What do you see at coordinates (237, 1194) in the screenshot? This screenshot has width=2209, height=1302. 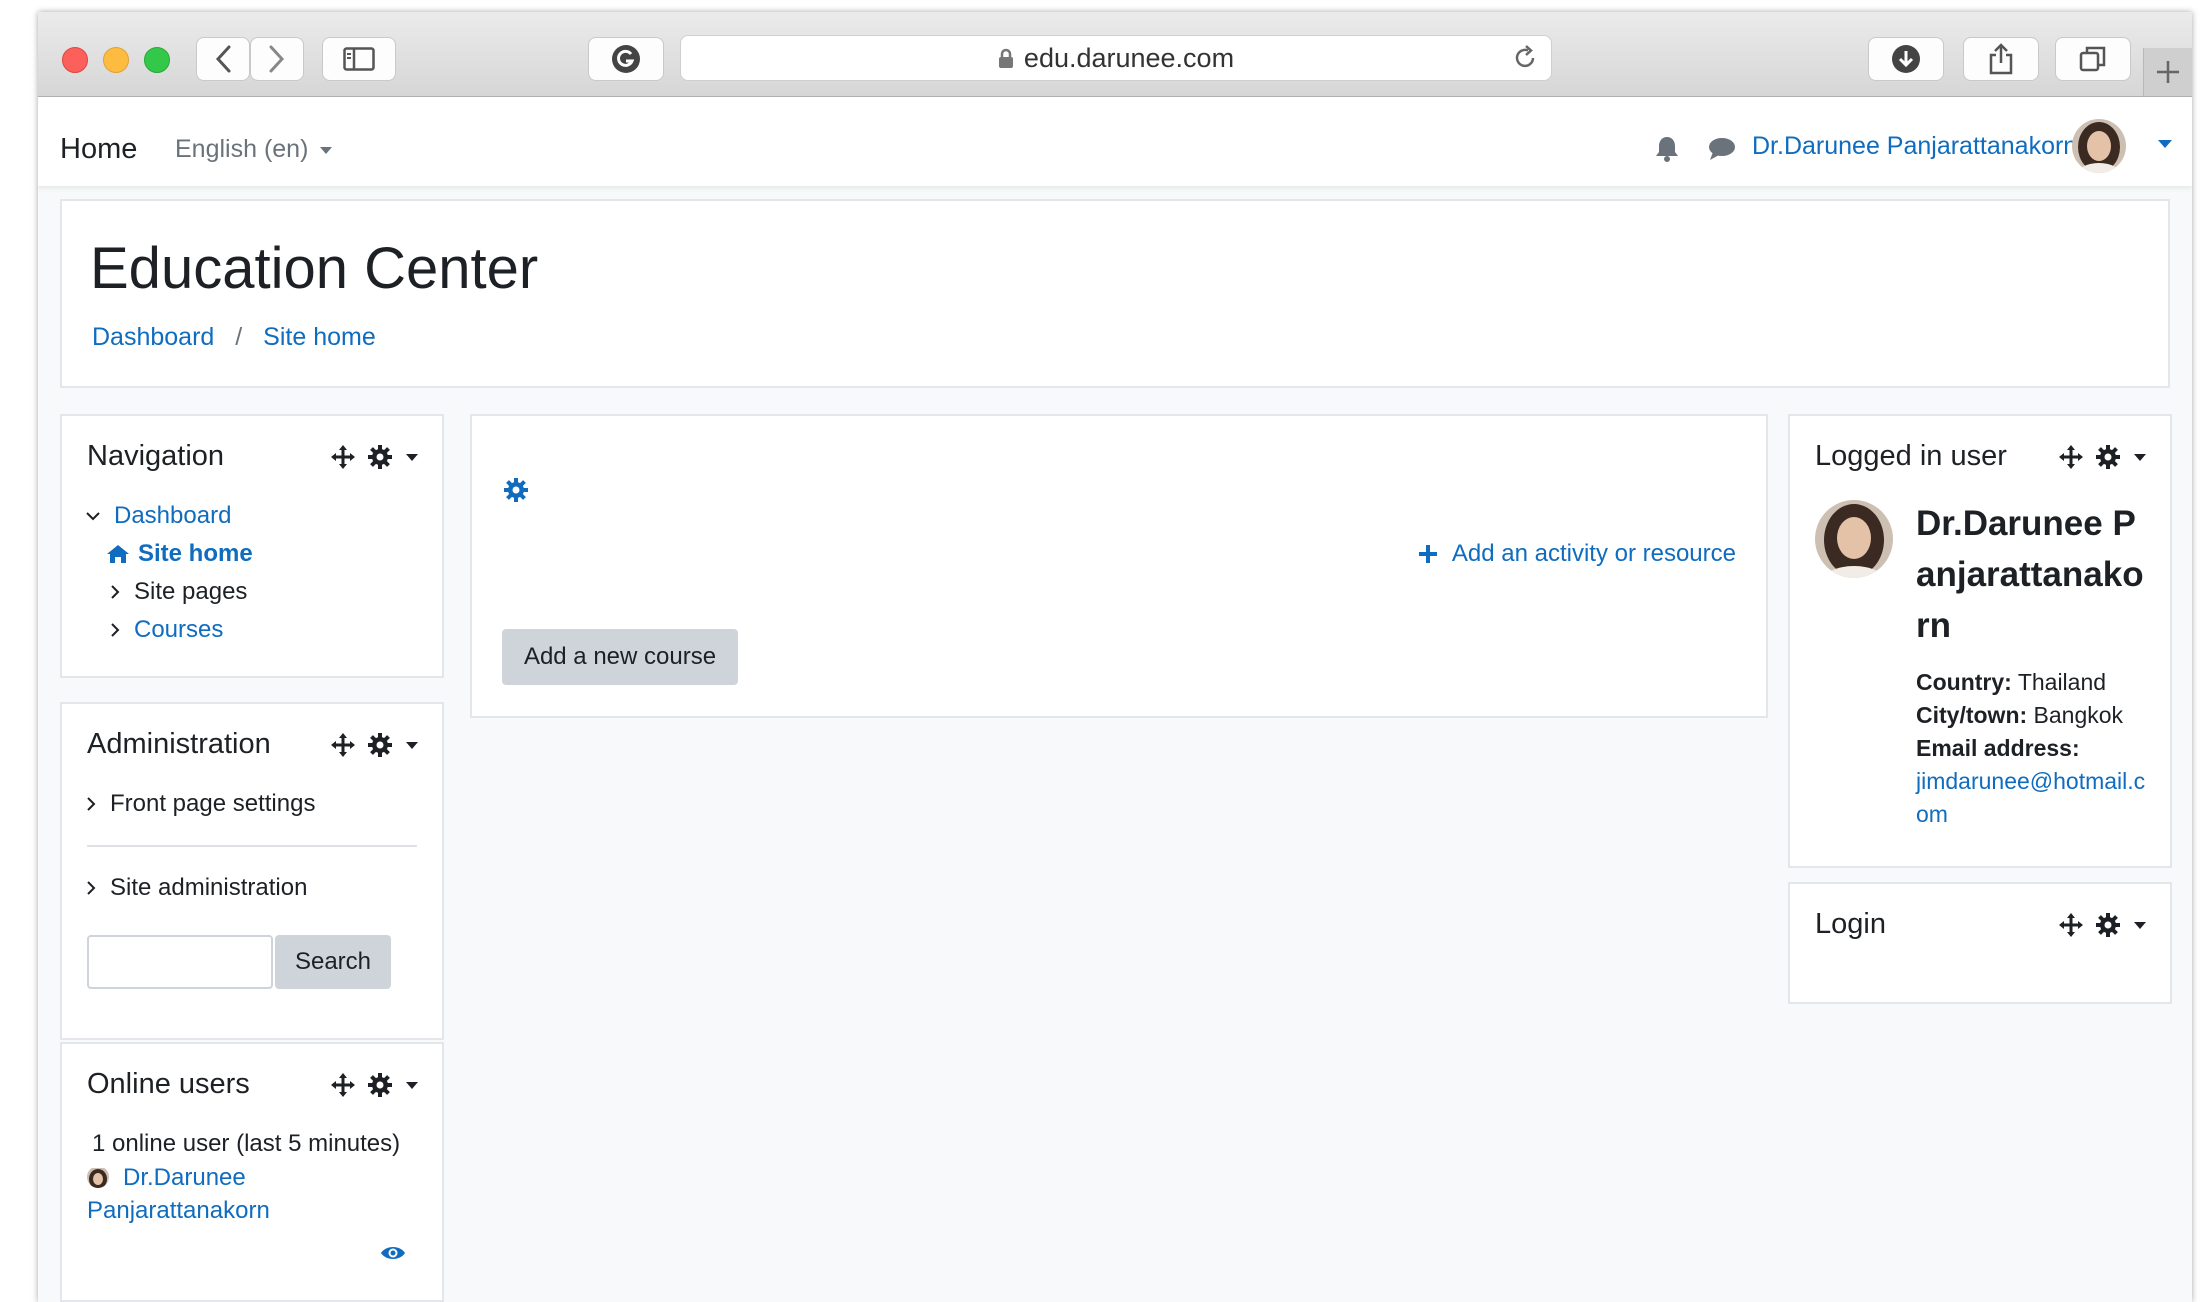 I see `online-user-item: Dr.Darunee Panjarattanakorn` at bounding box center [237, 1194].